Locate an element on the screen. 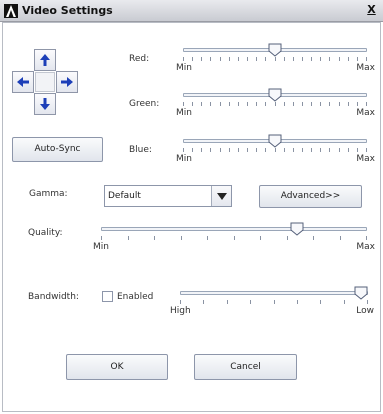 The width and height of the screenshot is (383, 414). quality-label: Quality: is located at coordinates (45, 233).